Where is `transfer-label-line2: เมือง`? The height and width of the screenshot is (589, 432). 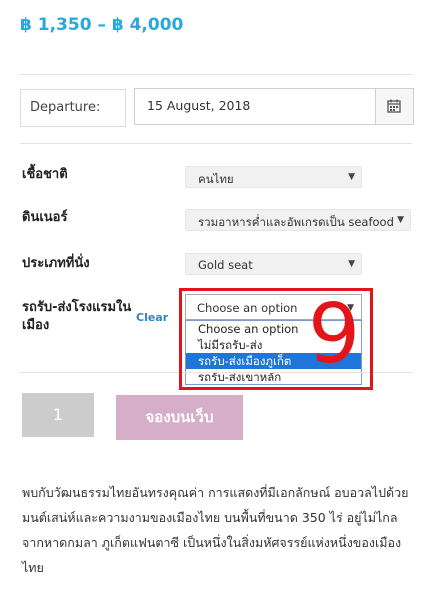 transfer-label-line2: เมือง is located at coordinates (36, 325).